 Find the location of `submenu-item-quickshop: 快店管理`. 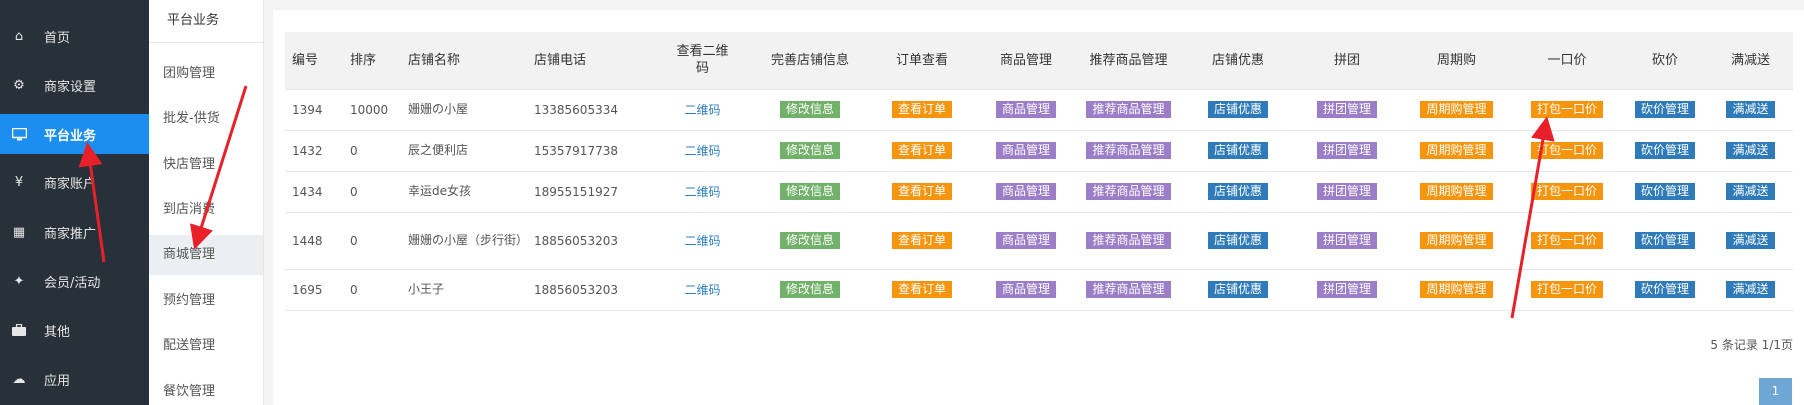

submenu-item-quickshop: 快店管理 is located at coordinates (206, 165).